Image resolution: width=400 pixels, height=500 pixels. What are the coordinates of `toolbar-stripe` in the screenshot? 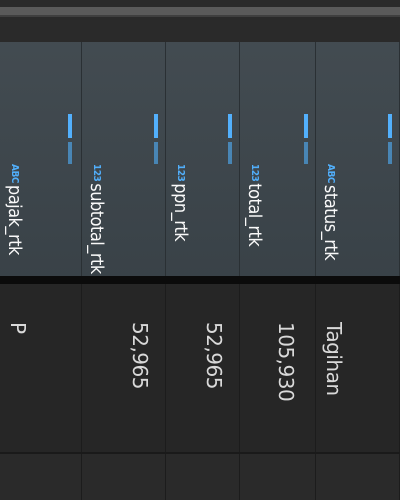 It's located at (200, 11).